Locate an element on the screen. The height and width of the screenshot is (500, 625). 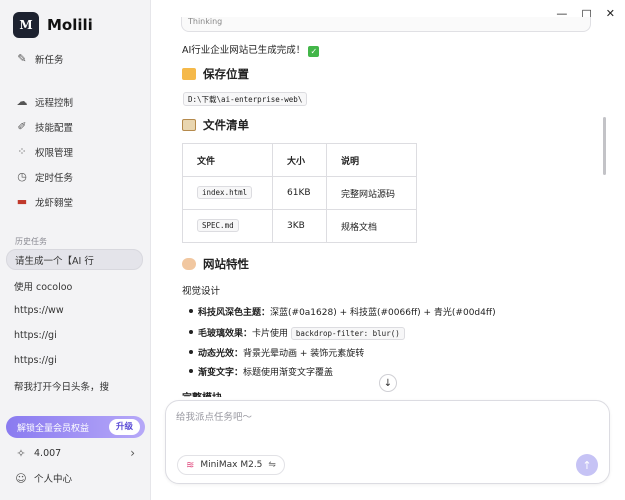
sidebar-item-label: 技能配置 is located at coordinates (54, 128).